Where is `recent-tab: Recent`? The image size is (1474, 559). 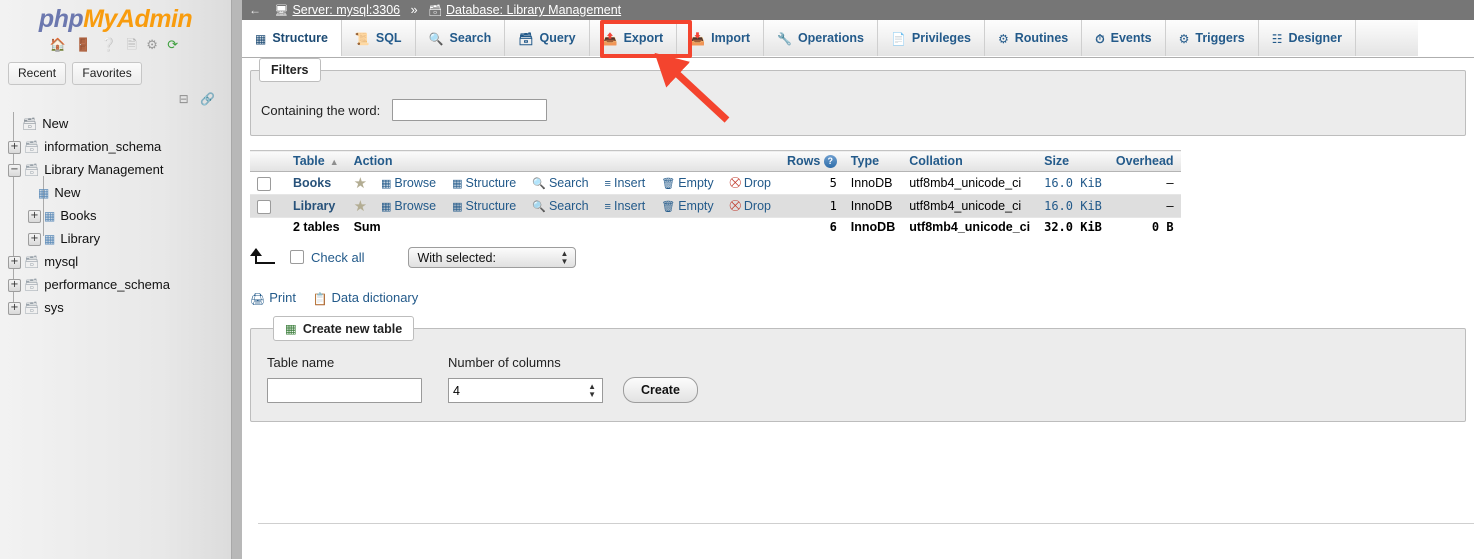 recent-tab: Recent is located at coordinates (37, 73).